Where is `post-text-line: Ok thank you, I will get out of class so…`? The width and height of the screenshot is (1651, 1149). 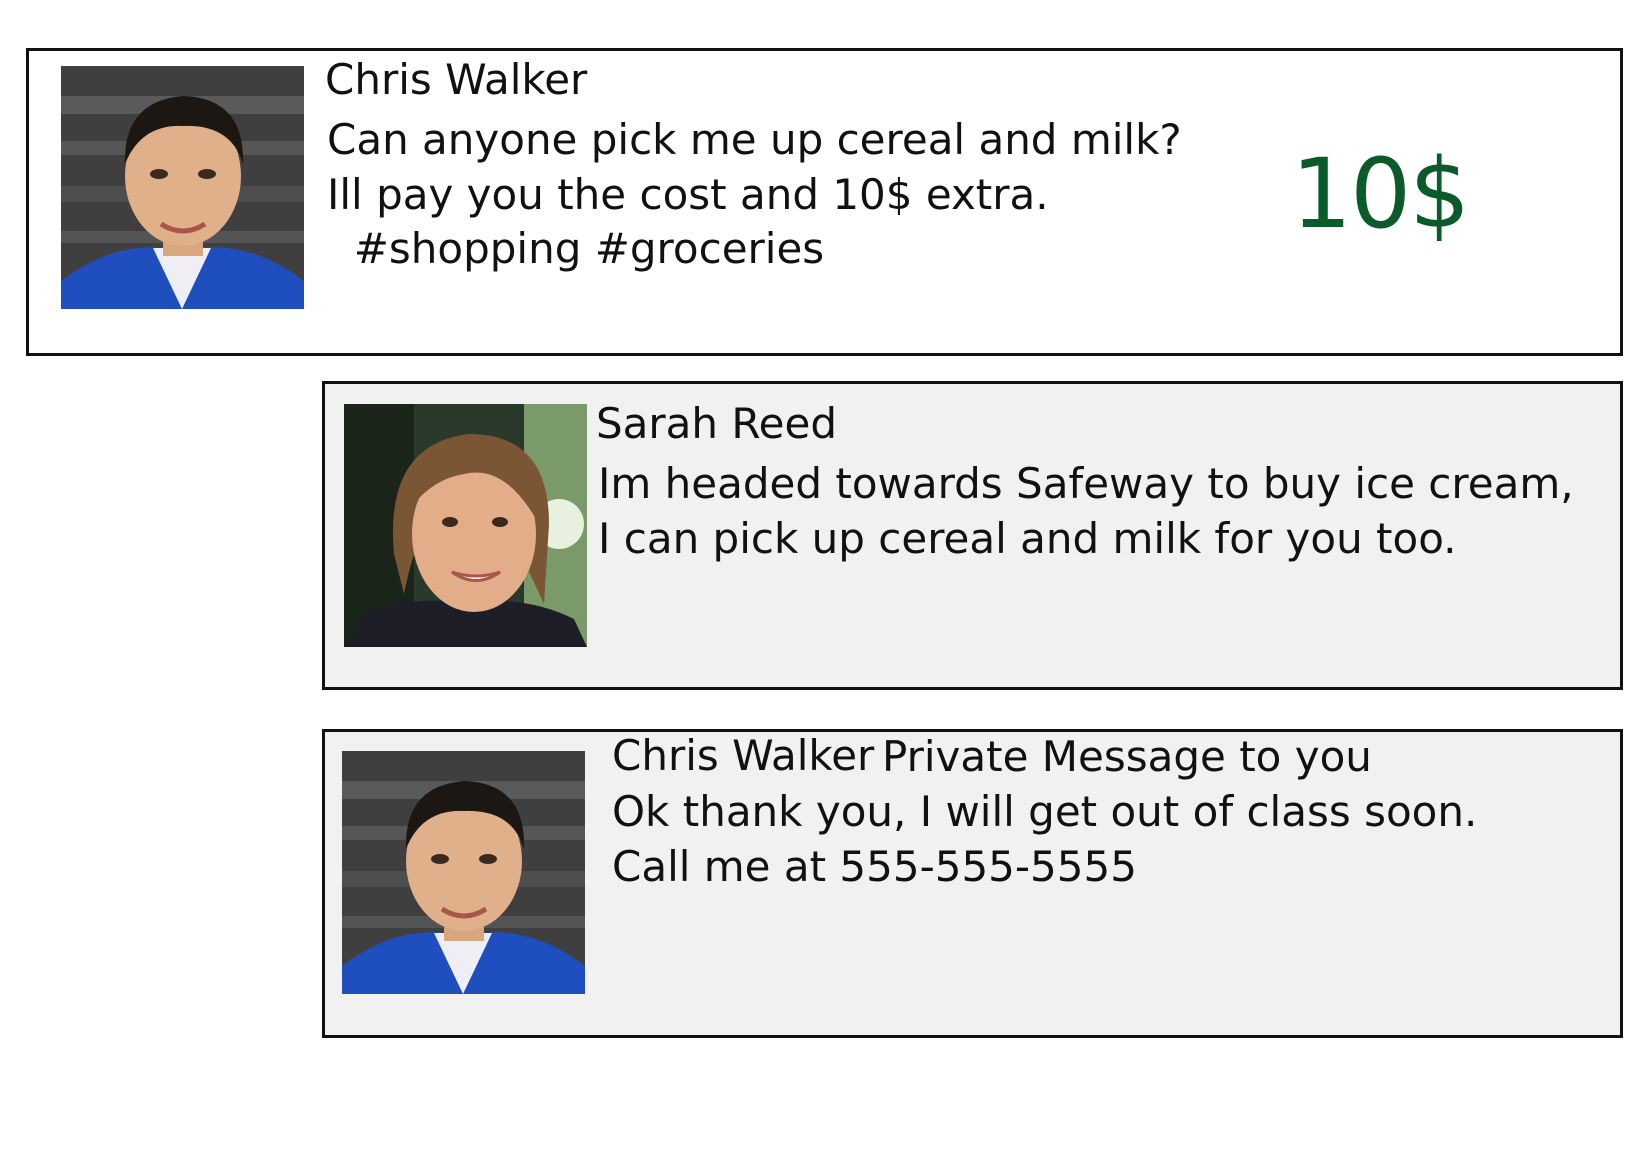
post-text-line: Ok thank you, I will get out of class so… is located at coordinates (1045, 811).